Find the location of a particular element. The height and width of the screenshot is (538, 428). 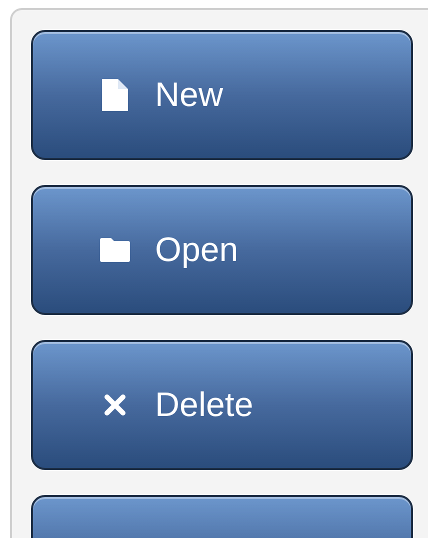

close-icon is located at coordinates (115, 405).